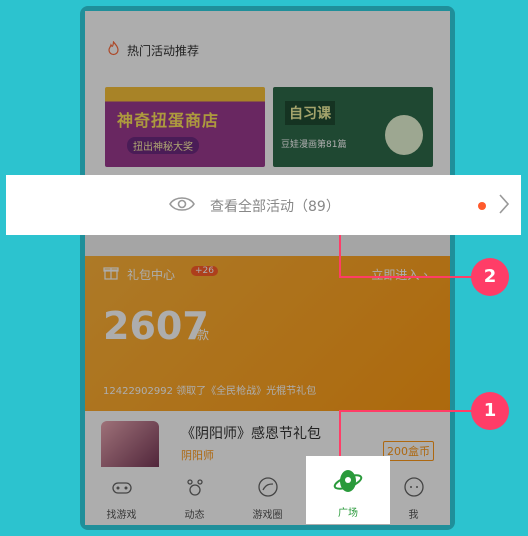 Image resolution: width=528 pixels, height=536 pixels. Describe the element at coordinates (482, 206) in the screenshot. I see `new-dot-indicator` at that location.